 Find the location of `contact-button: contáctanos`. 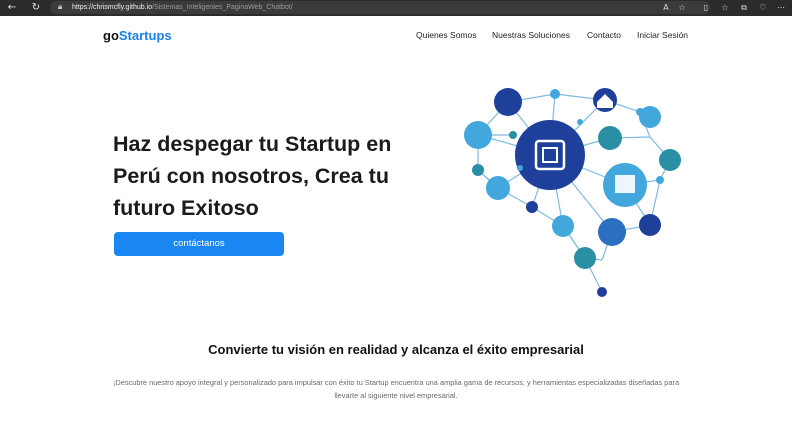

contact-button: contáctanos is located at coordinates (199, 244).